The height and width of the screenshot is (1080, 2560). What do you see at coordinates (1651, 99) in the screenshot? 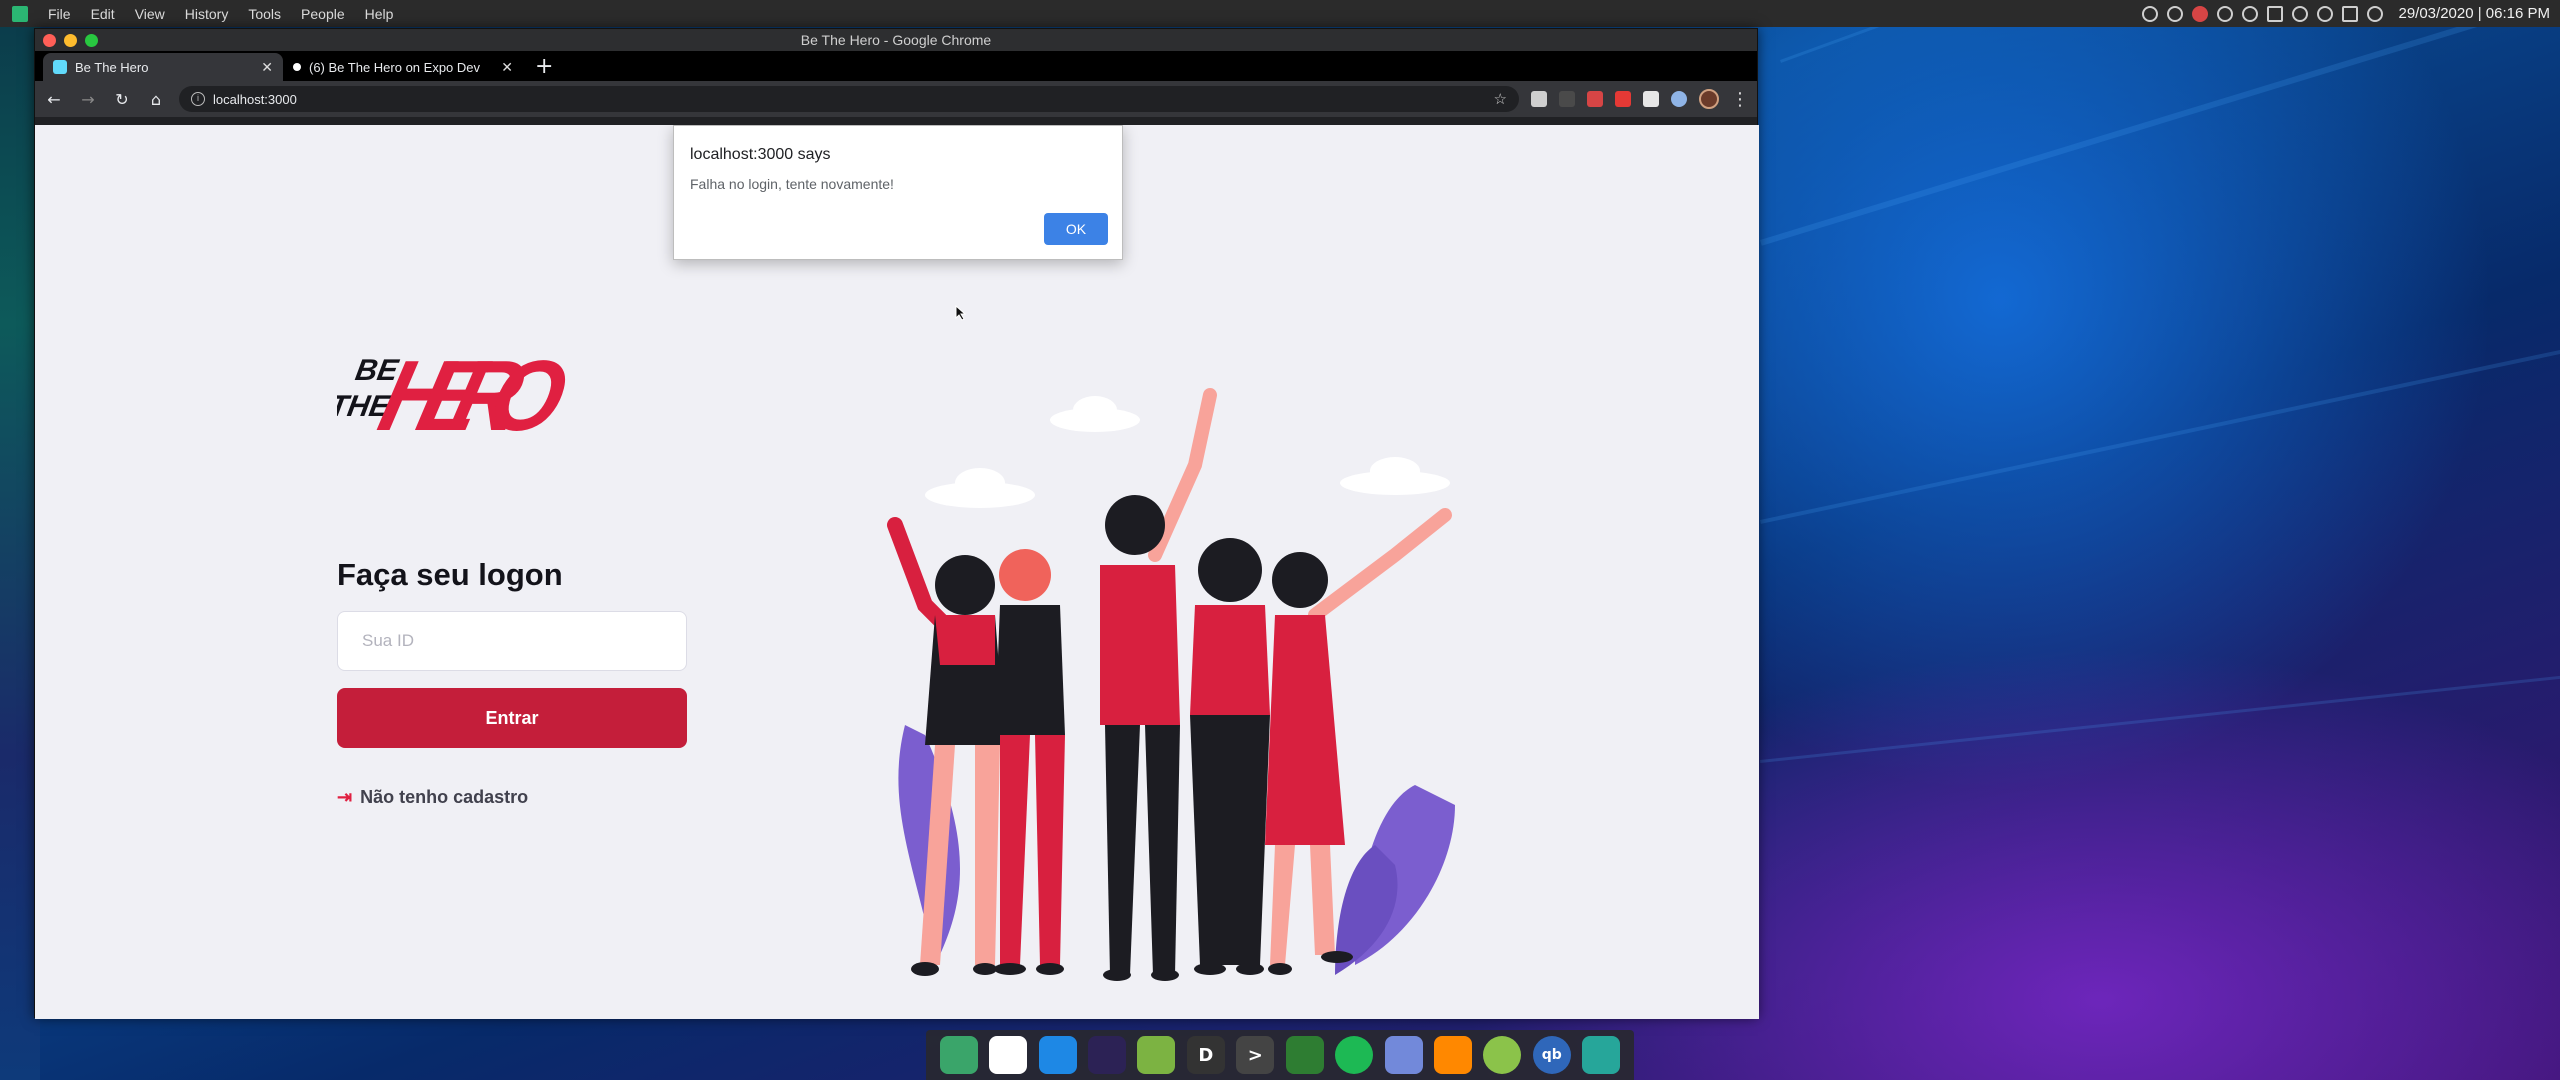
I see `notion-extension-icon` at bounding box center [1651, 99].